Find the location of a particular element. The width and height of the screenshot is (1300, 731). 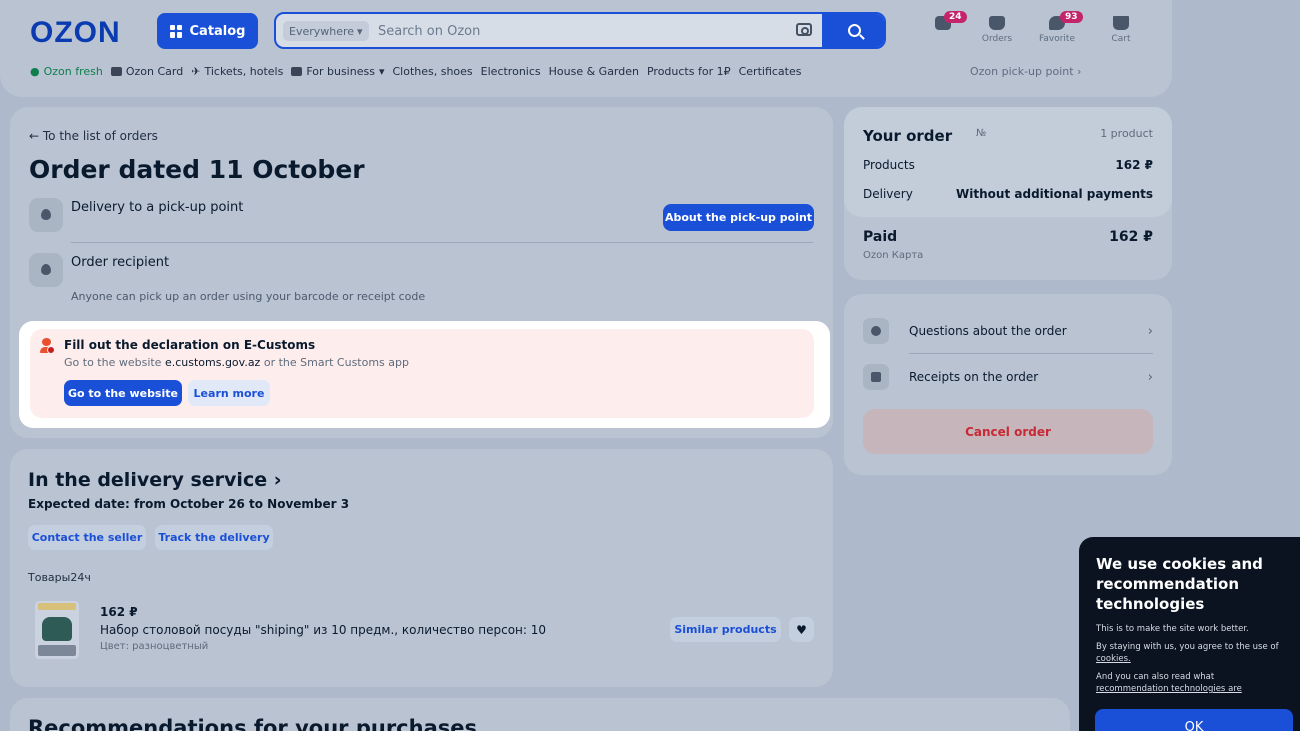

pickup-point-selector: Ozon pick-up point › is located at coordinates (1025, 71).